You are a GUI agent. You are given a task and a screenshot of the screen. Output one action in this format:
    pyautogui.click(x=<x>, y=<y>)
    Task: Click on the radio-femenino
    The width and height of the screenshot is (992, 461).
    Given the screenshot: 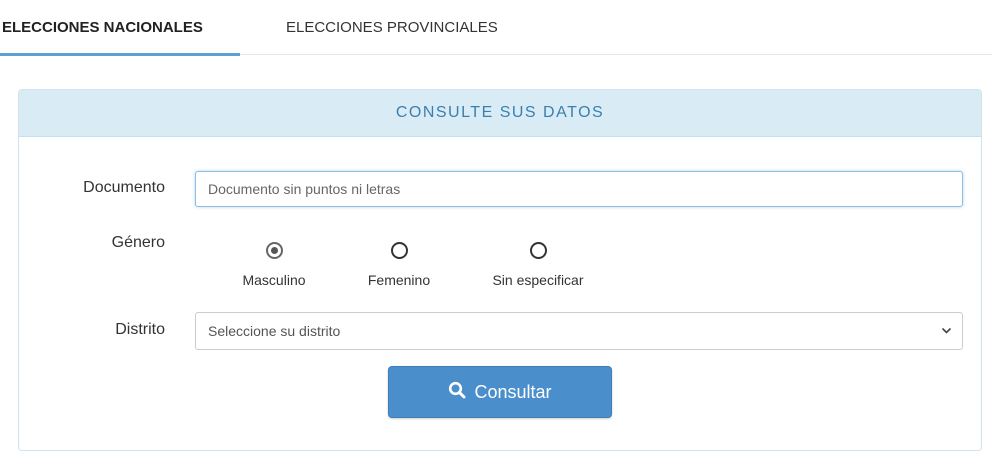 What is the action you would take?
    pyautogui.click(x=399, y=250)
    